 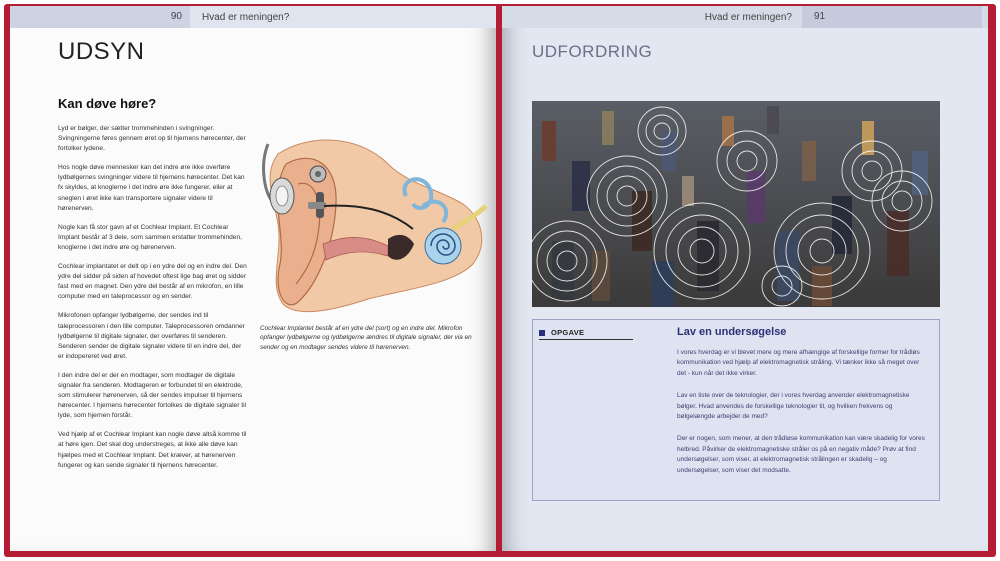 What do you see at coordinates (107, 103) in the screenshot?
I see `article-heading: Kan døve høre?` at bounding box center [107, 103].